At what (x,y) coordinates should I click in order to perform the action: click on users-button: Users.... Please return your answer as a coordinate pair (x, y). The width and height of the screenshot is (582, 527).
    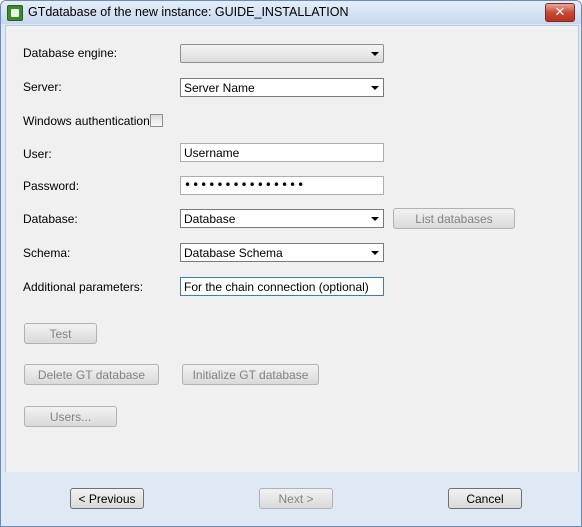
    Looking at the image, I should click on (70, 416).